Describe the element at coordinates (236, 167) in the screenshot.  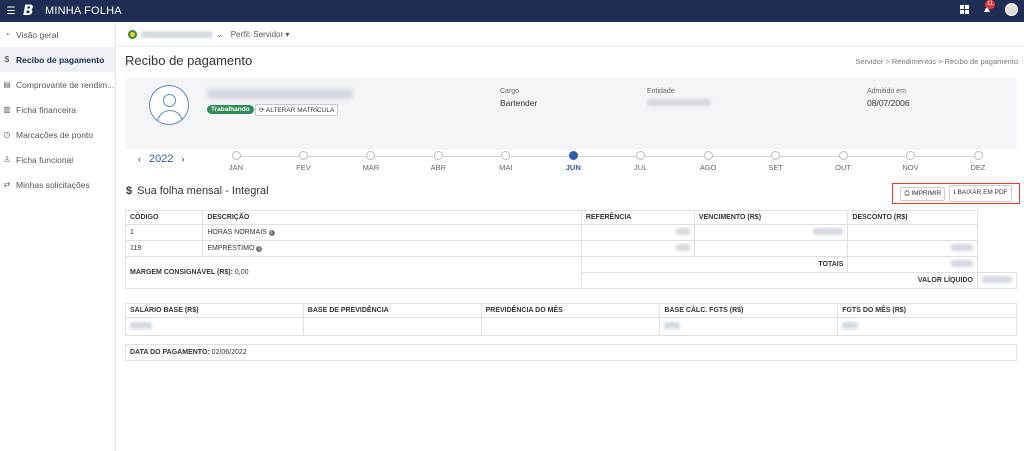
I see `month-label: JAN` at that location.